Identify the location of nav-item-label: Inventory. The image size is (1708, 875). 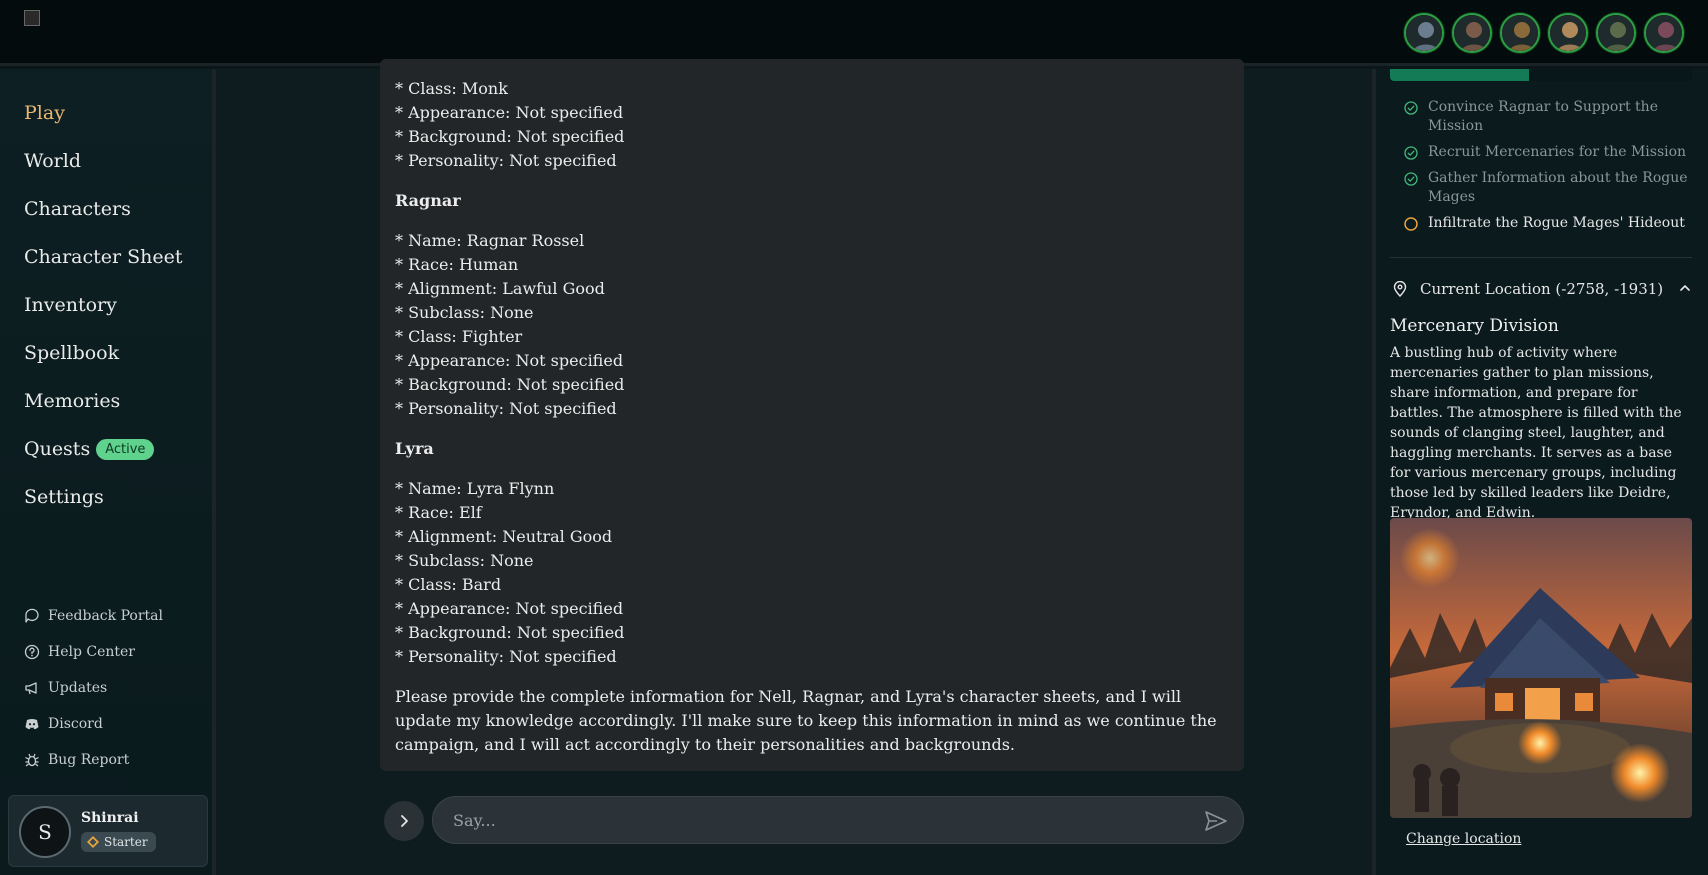
(70, 305).